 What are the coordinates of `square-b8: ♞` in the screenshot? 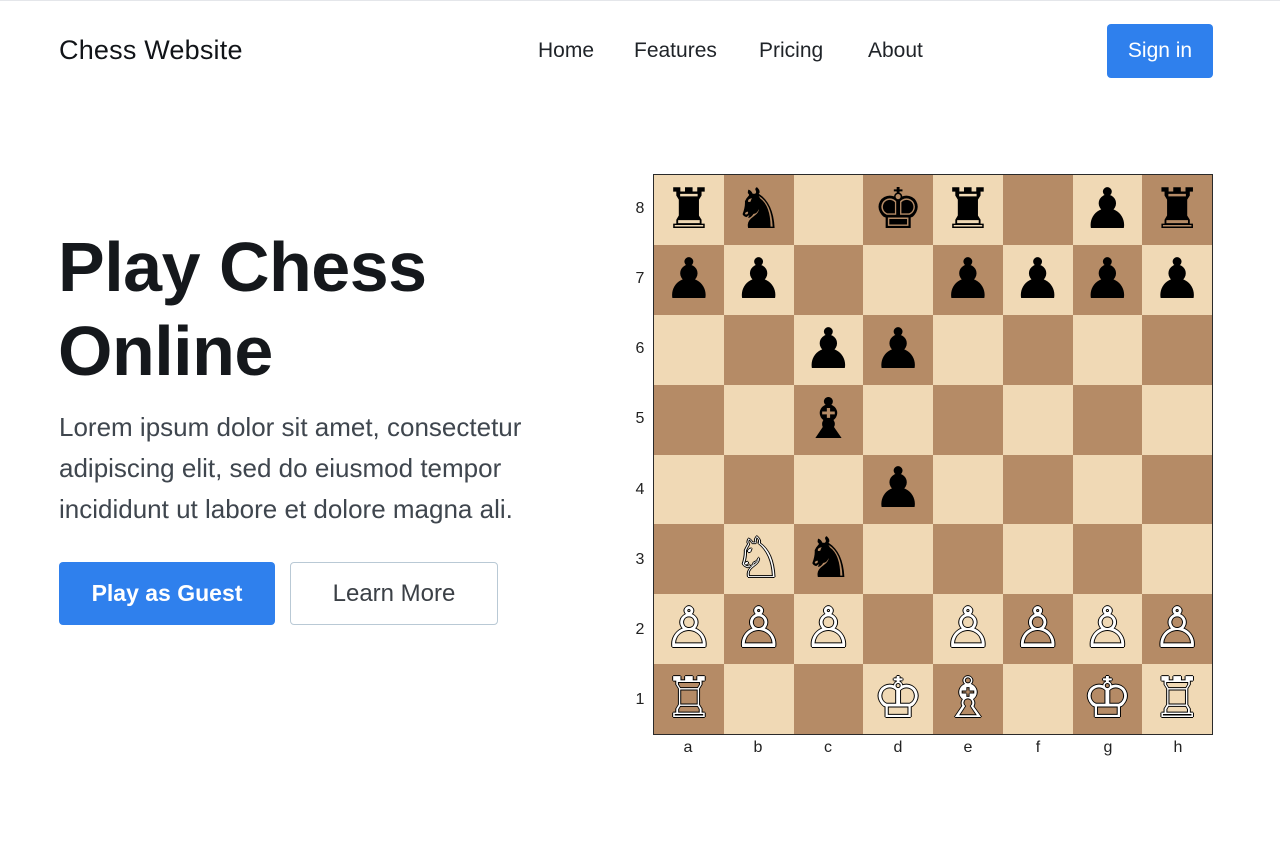 It's located at (758, 210).